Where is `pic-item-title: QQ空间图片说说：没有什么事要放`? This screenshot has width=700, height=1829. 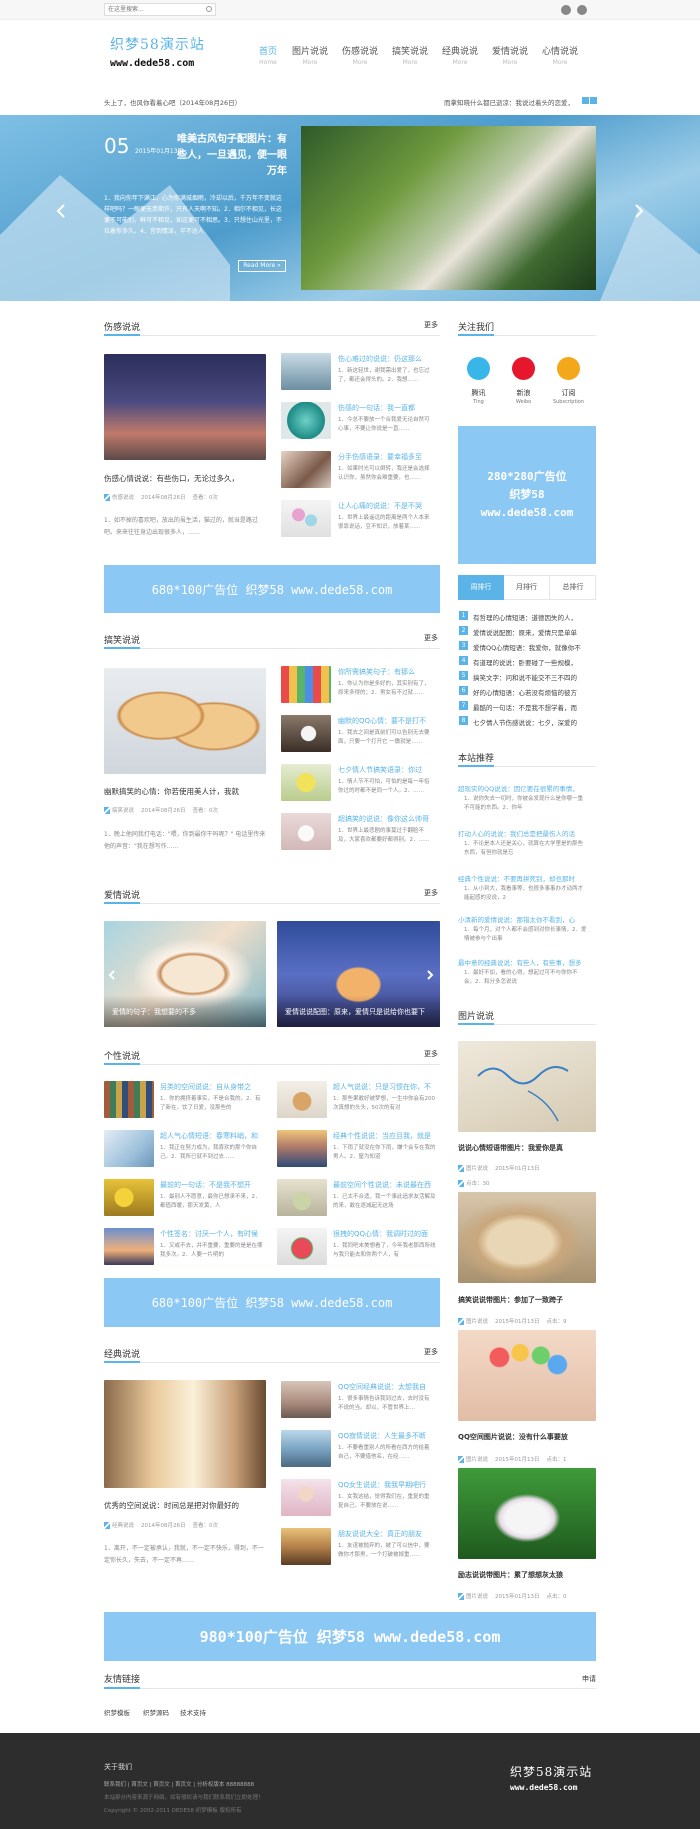
pic-item-title: QQ空间图片说说：没有什么事要放 is located at coordinates (513, 1437).